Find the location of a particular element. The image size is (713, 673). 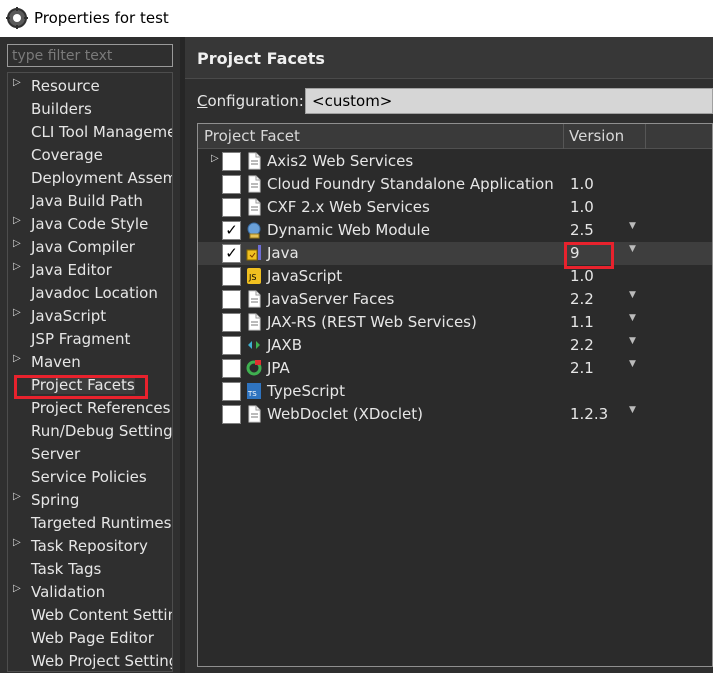

sidebar-item-project-references: Project References is located at coordinates (90, 408).